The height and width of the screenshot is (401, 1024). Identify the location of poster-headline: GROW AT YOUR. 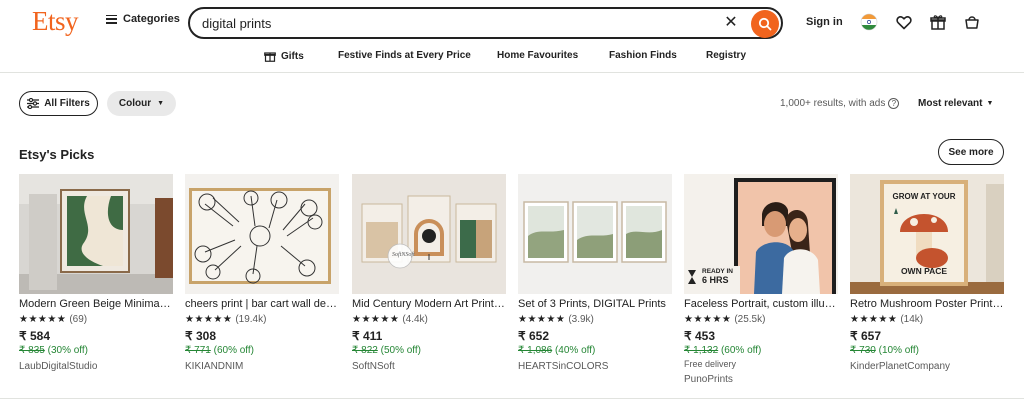
(924, 196).